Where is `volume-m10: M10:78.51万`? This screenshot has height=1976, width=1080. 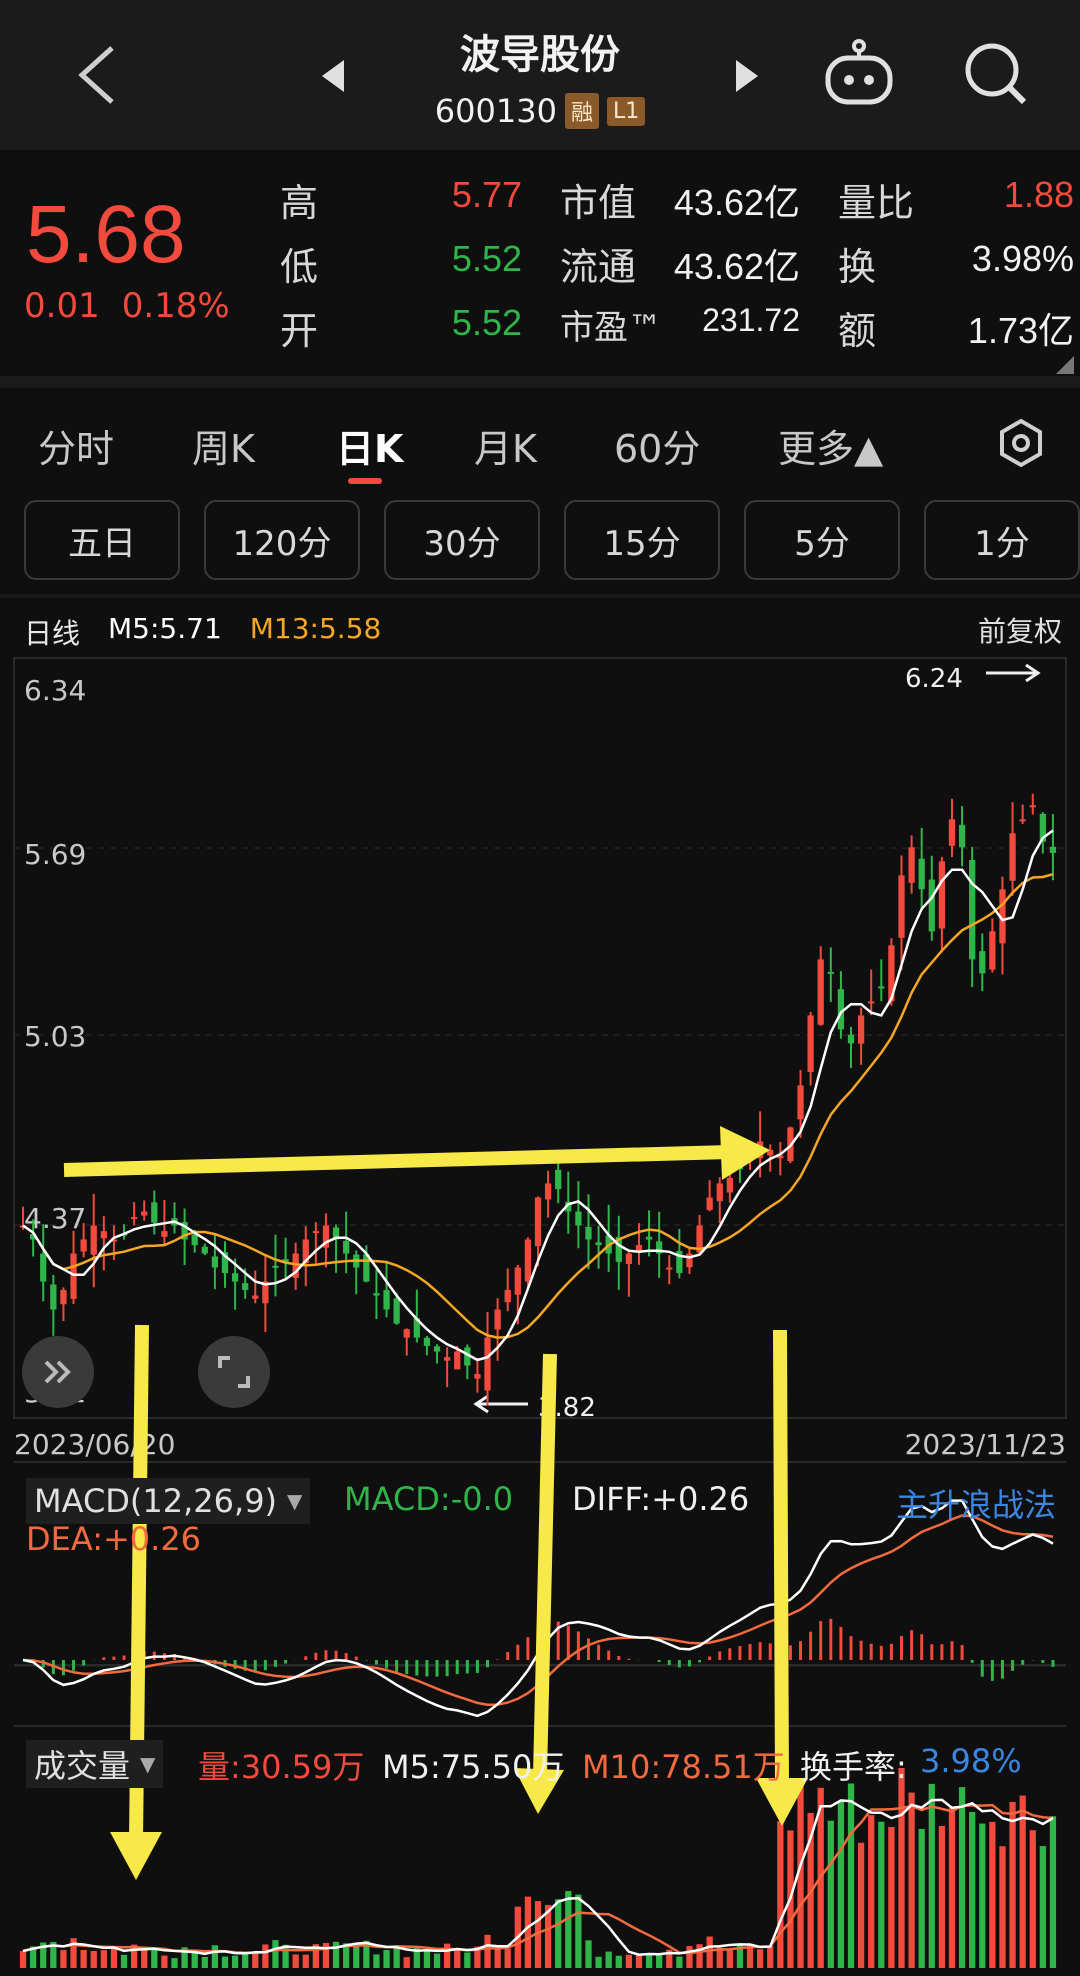 volume-m10: M10:78.51万 is located at coordinates (683, 1767).